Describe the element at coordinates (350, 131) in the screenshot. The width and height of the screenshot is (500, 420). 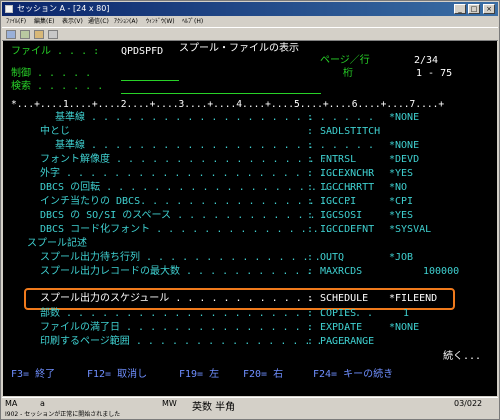
I see `row-keyword: SADLSTITCH` at that location.